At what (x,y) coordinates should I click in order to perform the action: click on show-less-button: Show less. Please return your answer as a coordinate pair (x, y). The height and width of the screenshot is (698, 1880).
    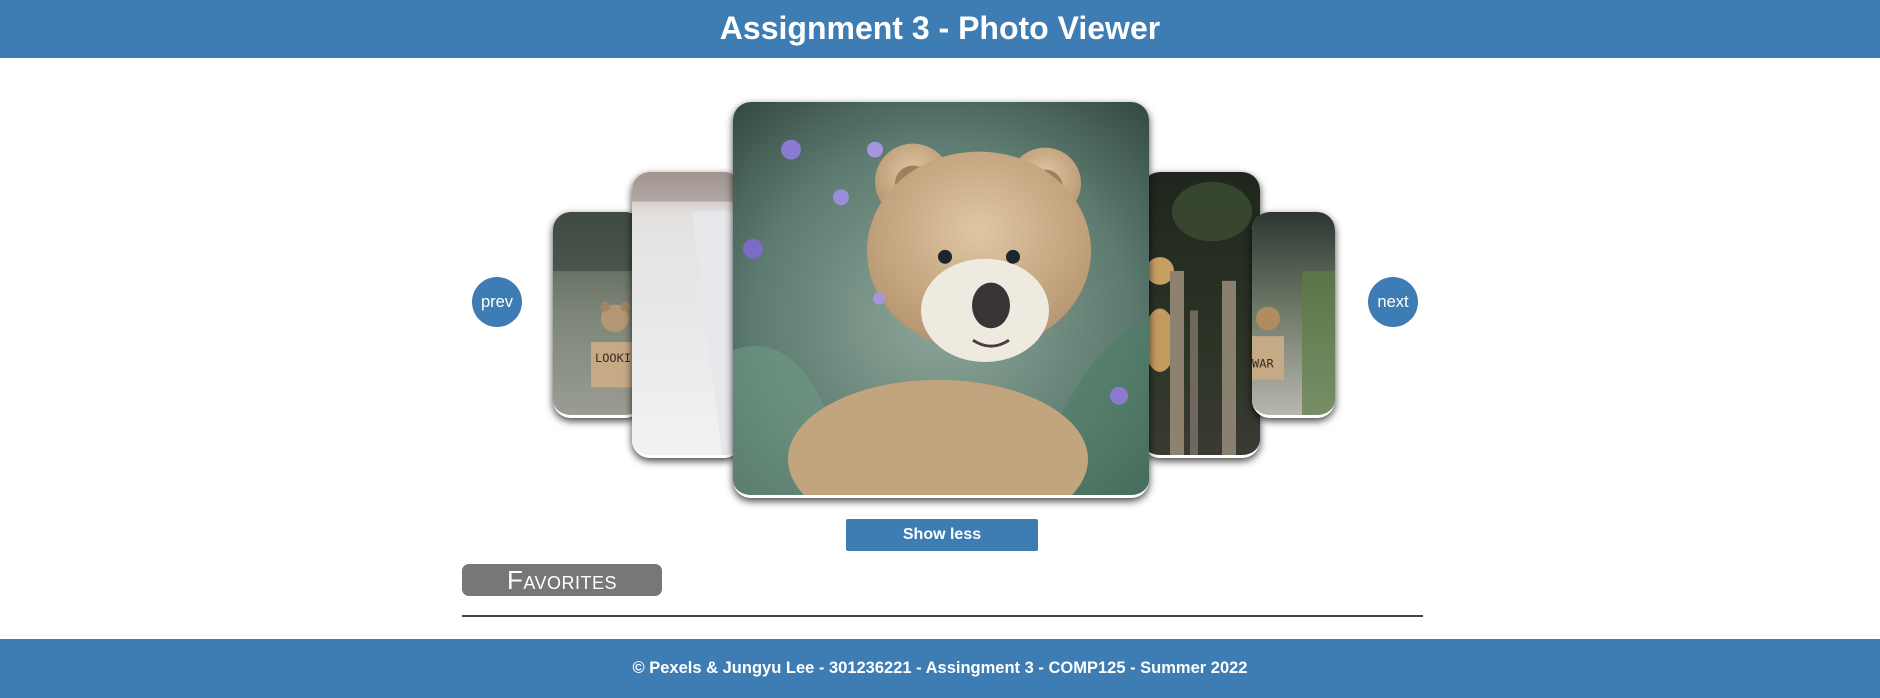
    Looking at the image, I should click on (942, 535).